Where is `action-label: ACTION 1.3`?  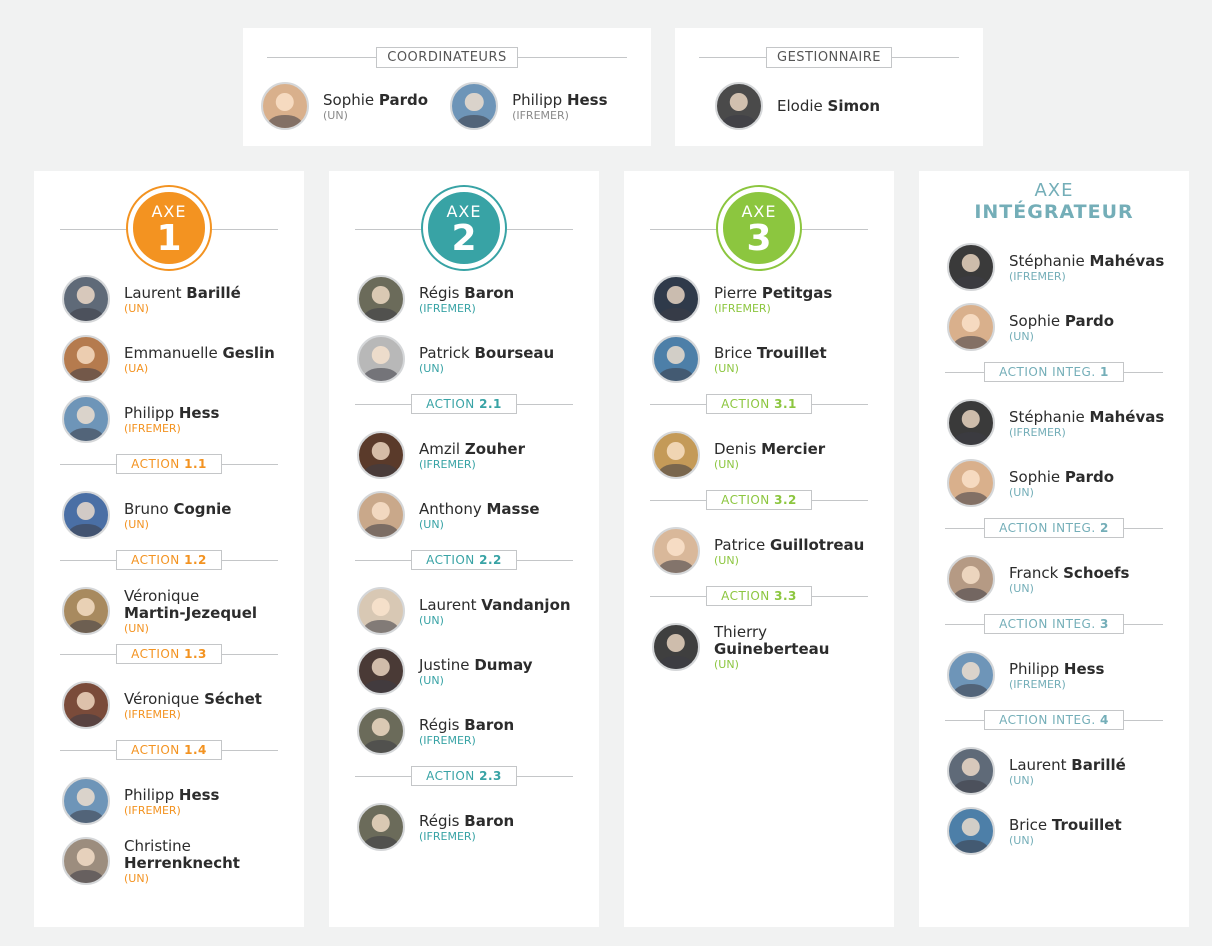
action-label: ACTION 1.3 is located at coordinates (169, 654).